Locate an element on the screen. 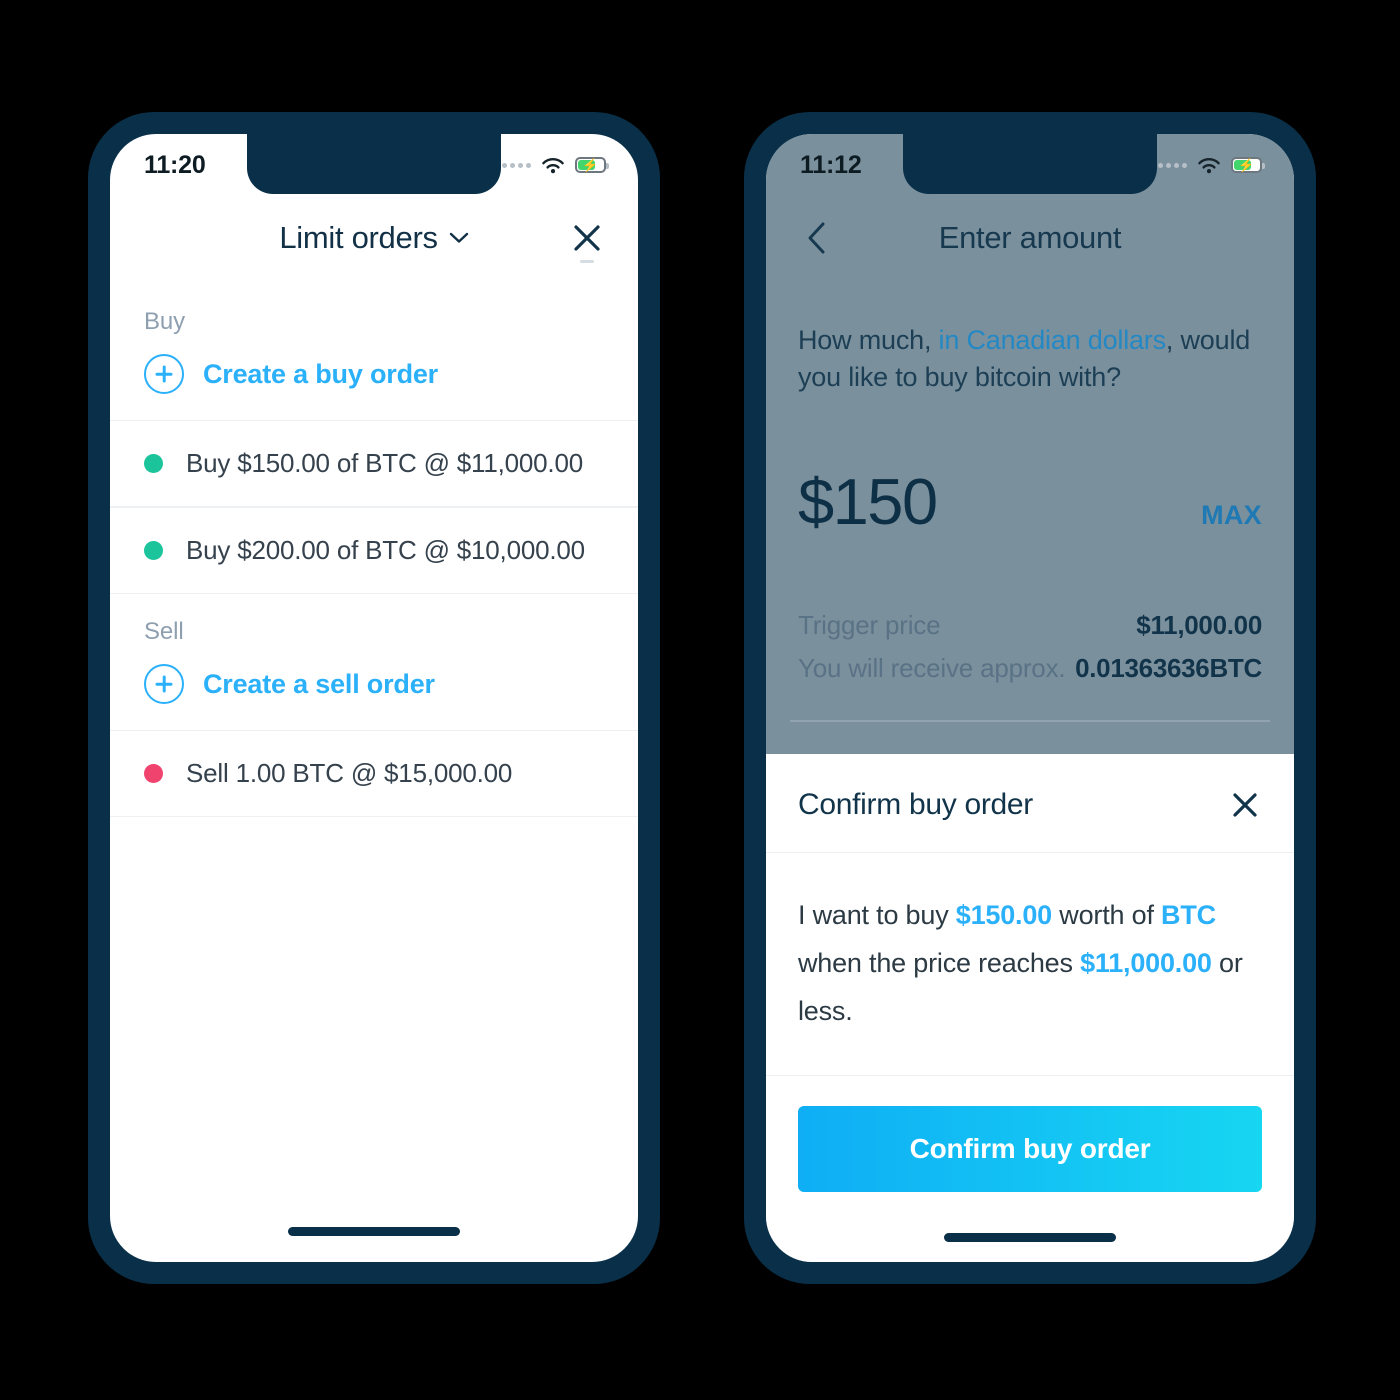  detail-key: You will receive approx. is located at coordinates (932, 668).